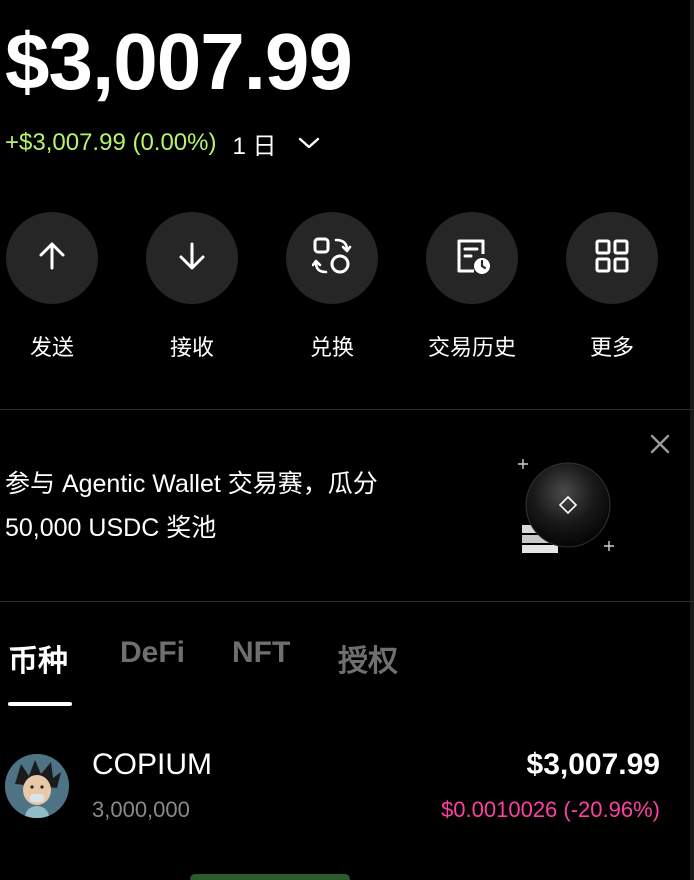 Image resolution: width=694 pixels, height=880 pixels. Describe the element at coordinates (111, 528) in the screenshot. I see `promo-banner-line2: 50,000 USDC 奖池` at that location.